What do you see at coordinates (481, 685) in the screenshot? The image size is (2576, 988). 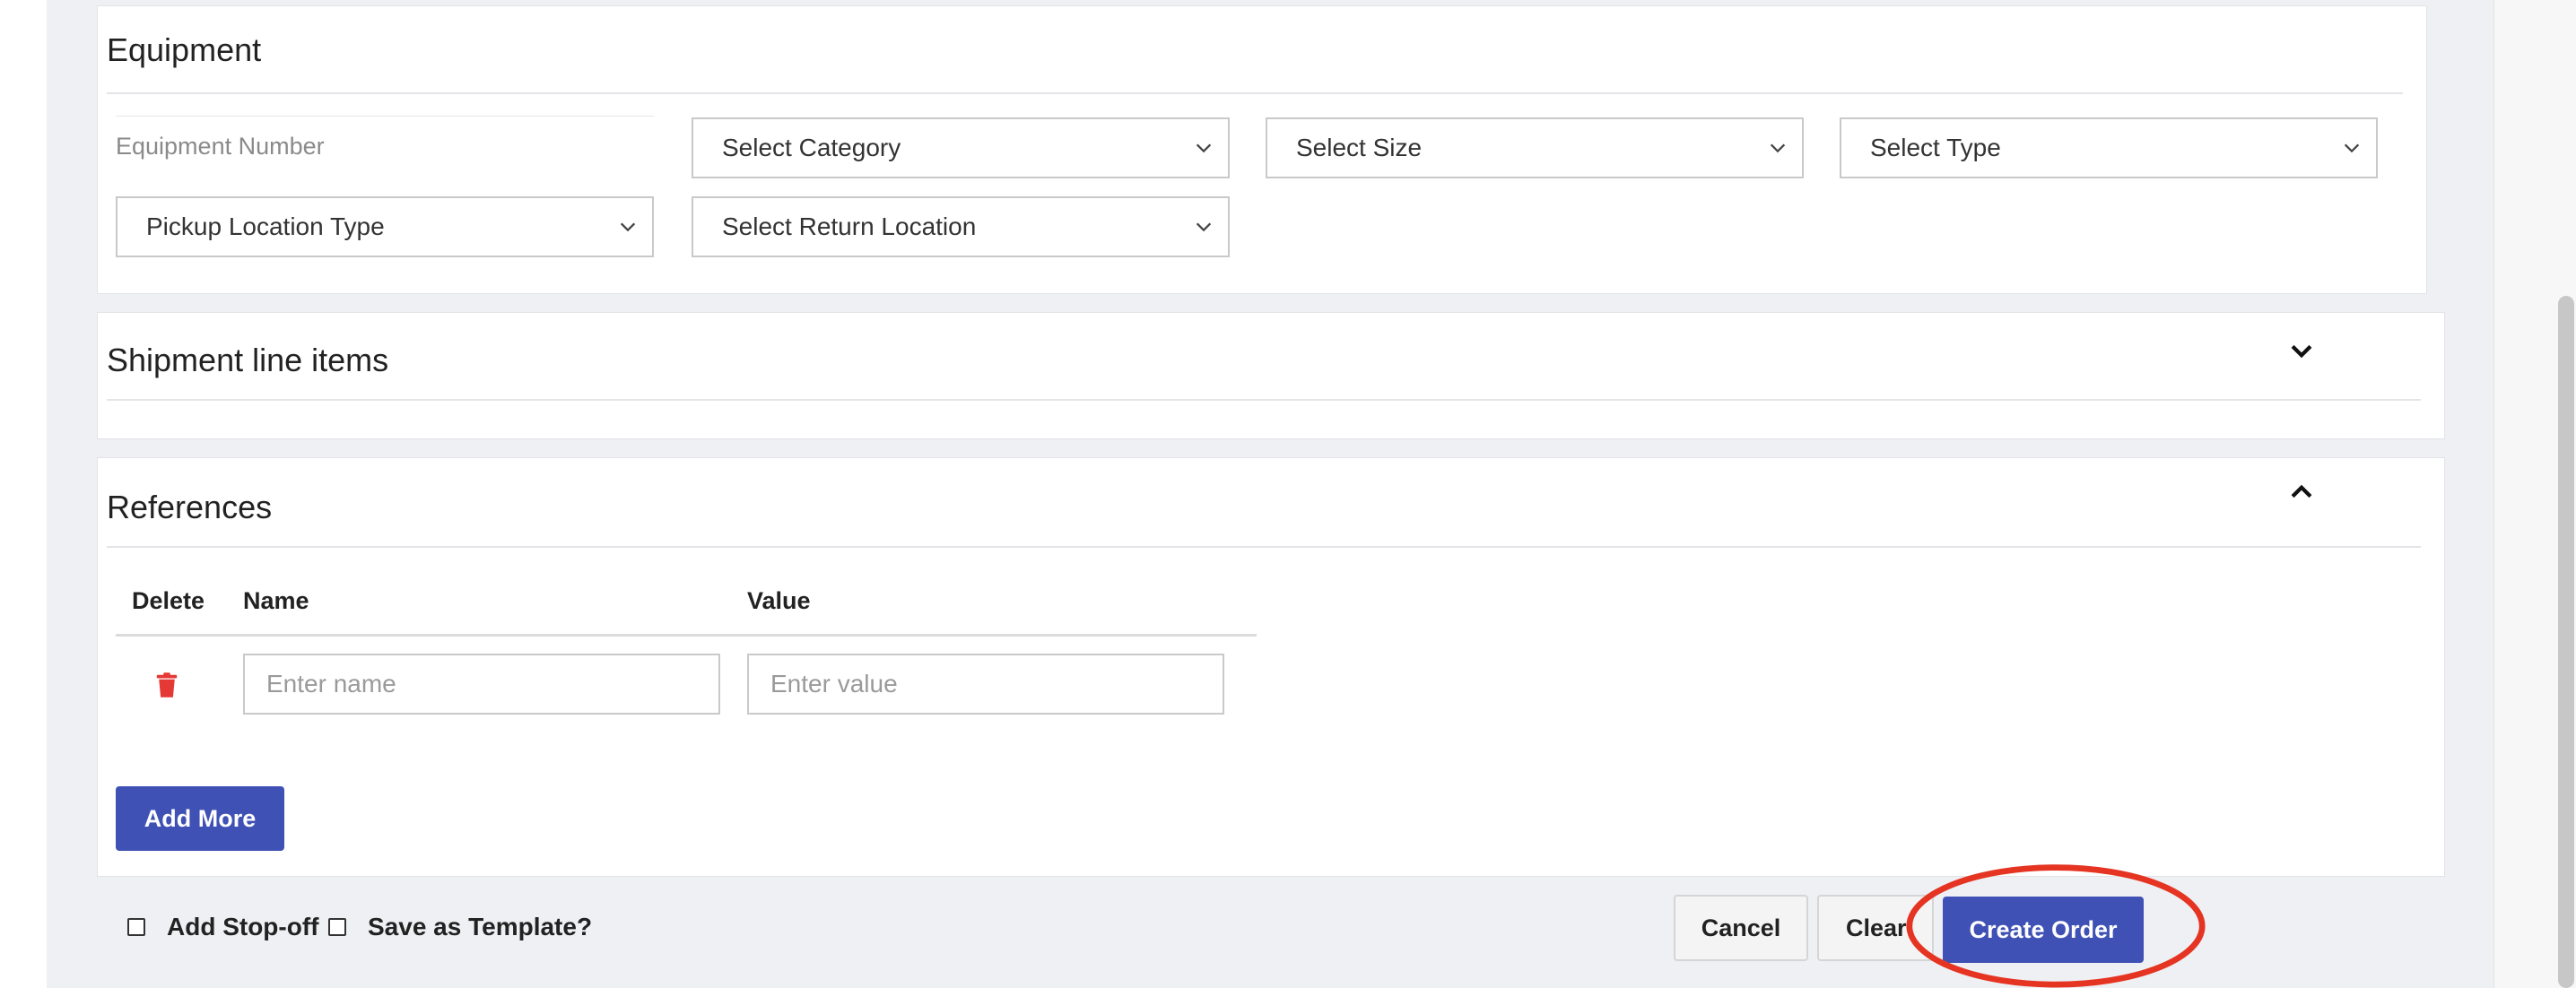 I see `reference-name-input` at bounding box center [481, 685].